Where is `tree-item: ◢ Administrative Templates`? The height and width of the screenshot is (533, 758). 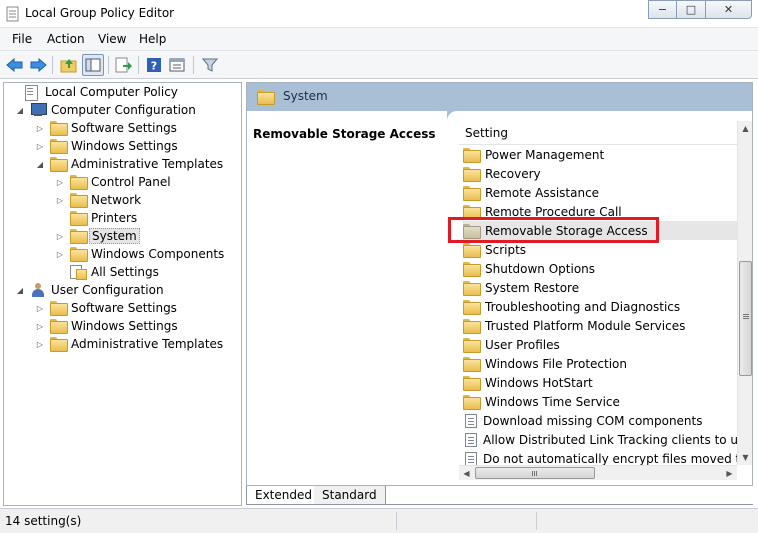 tree-item: ◢ Administrative Templates is located at coordinates (129, 164).